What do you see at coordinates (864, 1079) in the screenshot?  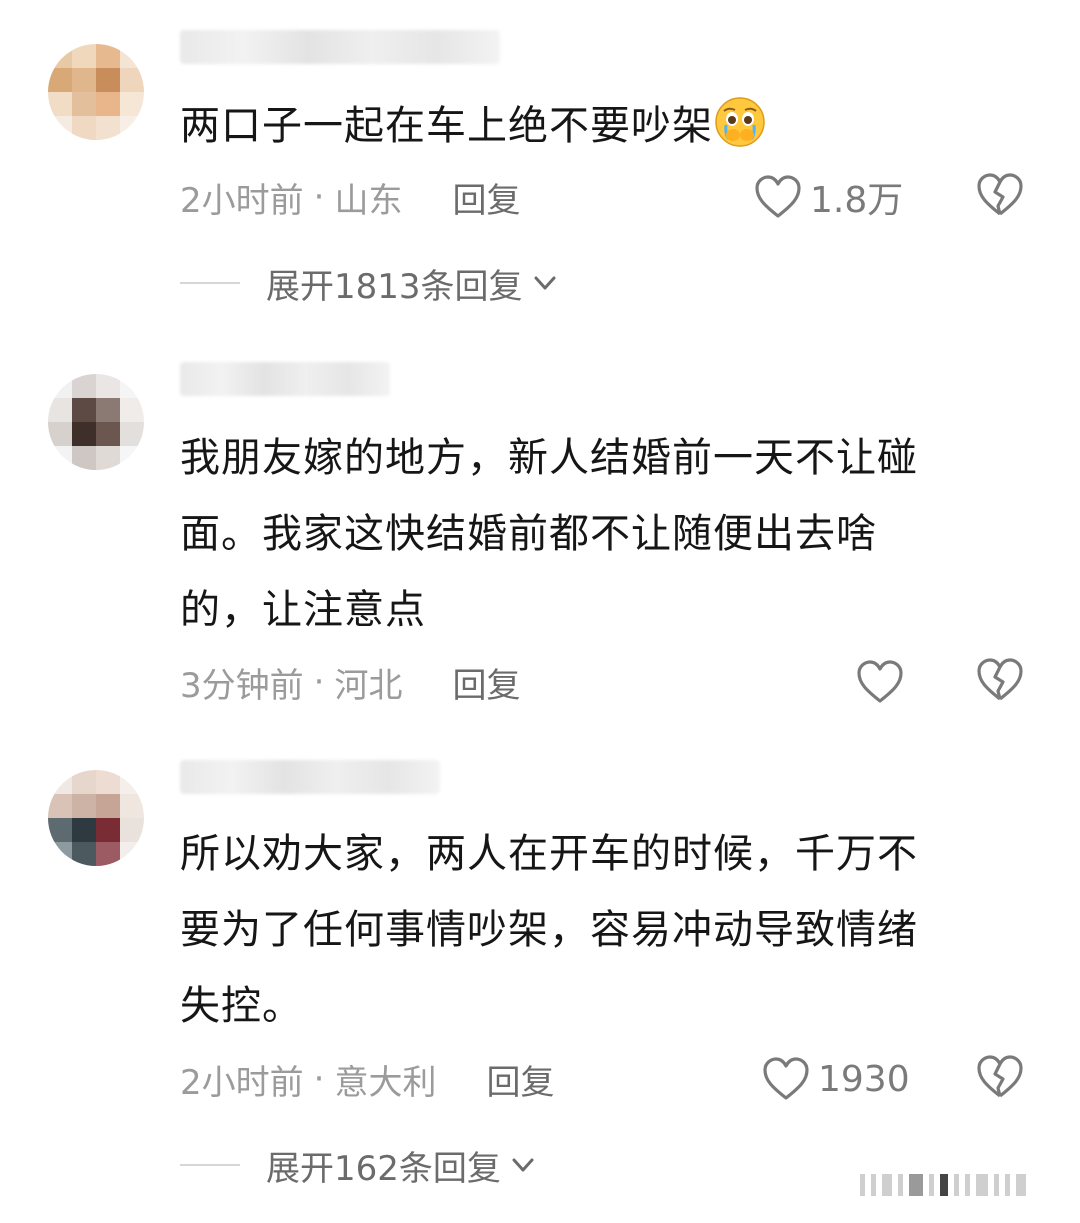 I see `like-count: 1930` at bounding box center [864, 1079].